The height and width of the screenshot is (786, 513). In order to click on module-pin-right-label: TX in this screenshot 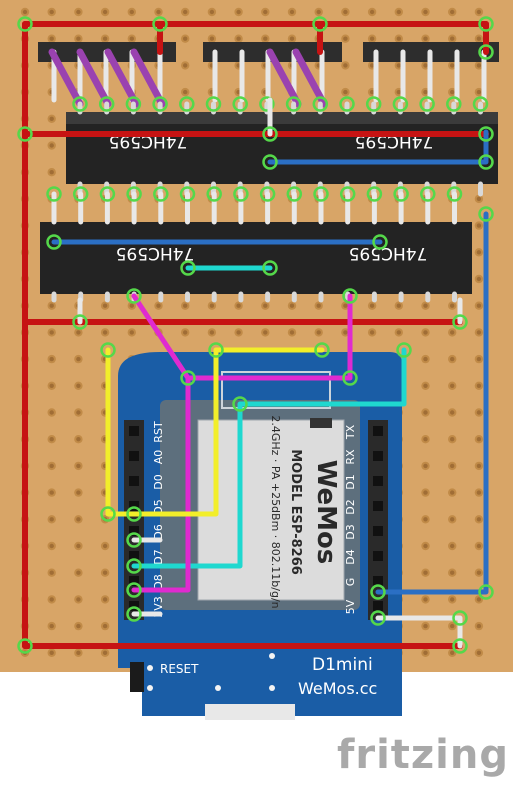, I will do `click(350, 432)`.